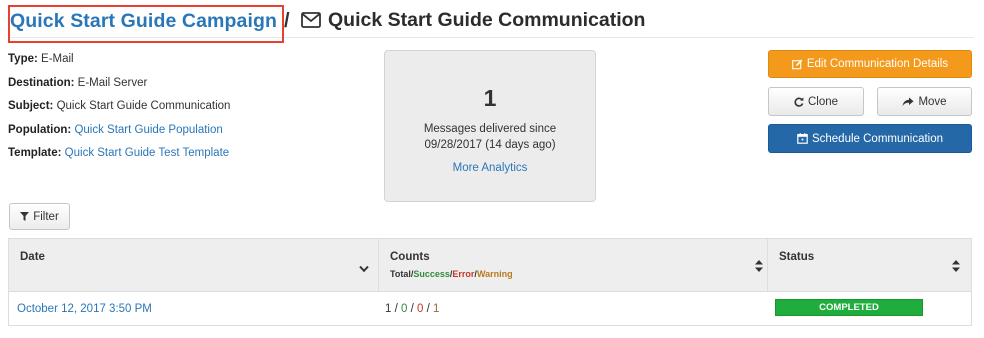 The width and height of the screenshot is (984, 338). Describe the element at coordinates (35, 153) in the screenshot. I see `template-label: Template:` at that location.